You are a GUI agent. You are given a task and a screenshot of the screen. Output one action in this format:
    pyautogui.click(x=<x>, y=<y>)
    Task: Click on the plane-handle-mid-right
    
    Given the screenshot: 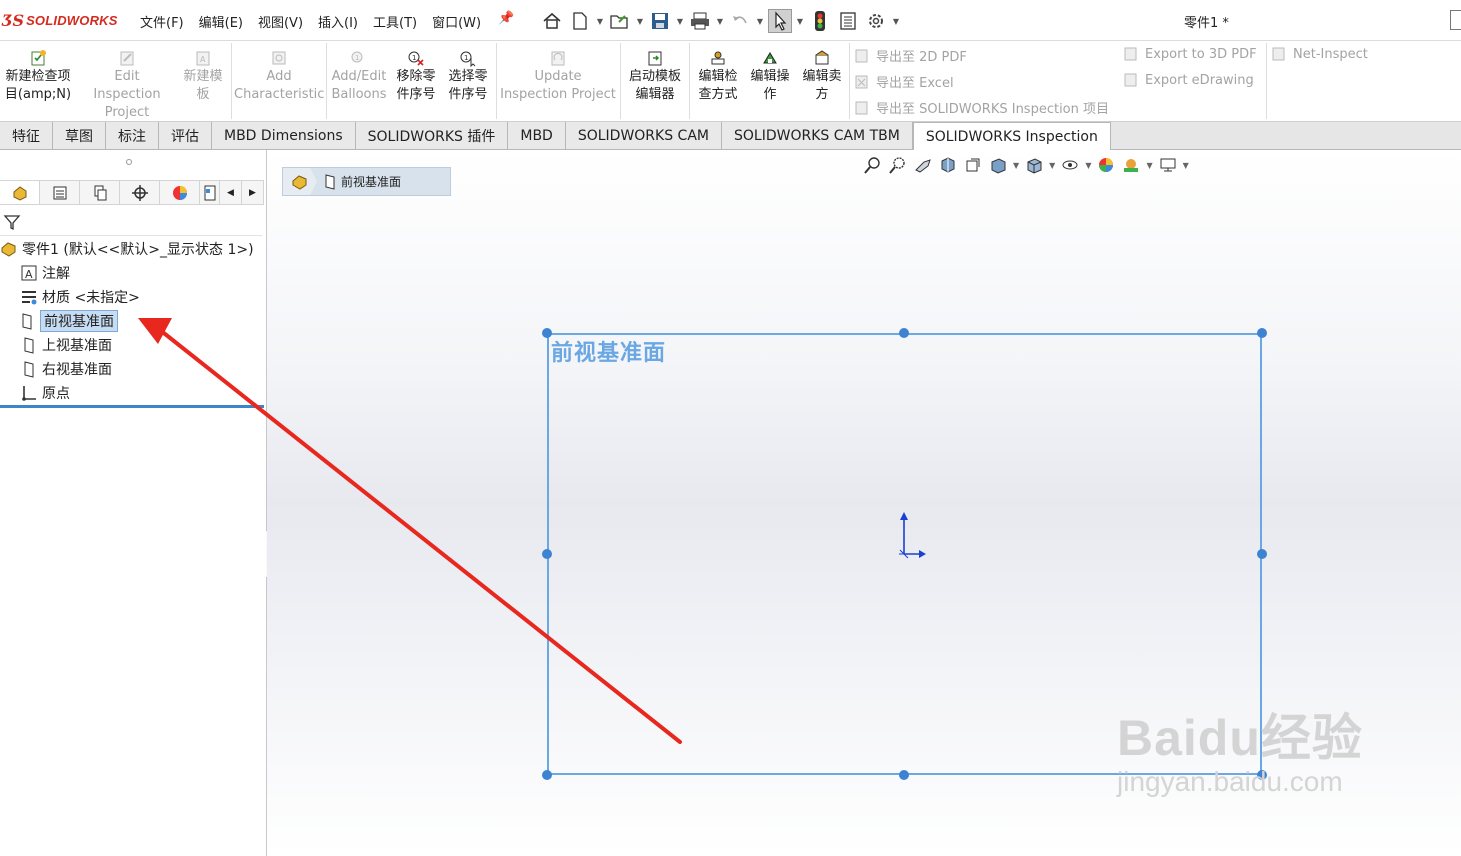 What is the action you would take?
    pyautogui.click(x=1262, y=554)
    